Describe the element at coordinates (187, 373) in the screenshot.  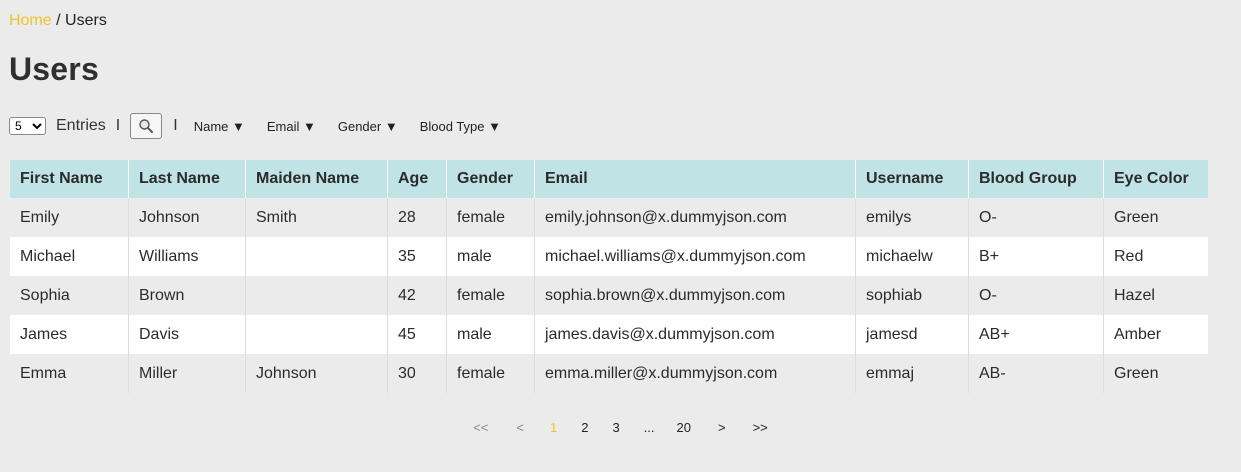
I see `cell-last-name: Miller` at that location.